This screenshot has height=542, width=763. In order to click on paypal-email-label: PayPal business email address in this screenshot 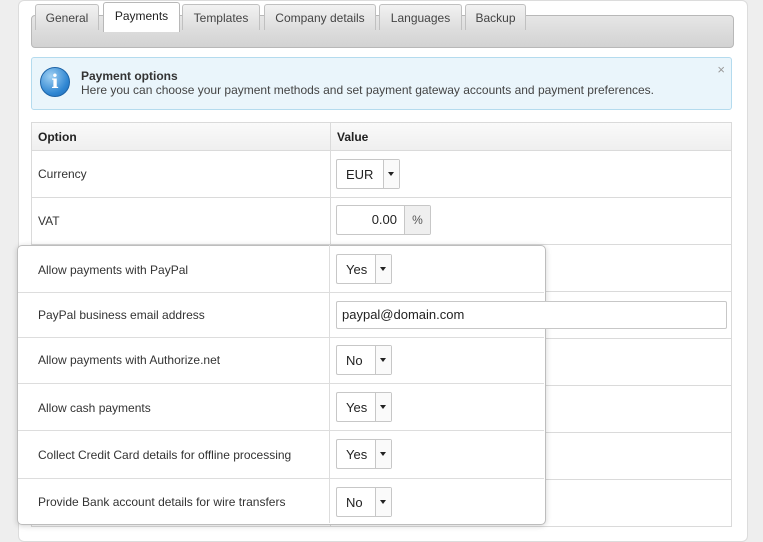, I will do `click(121, 315)`.